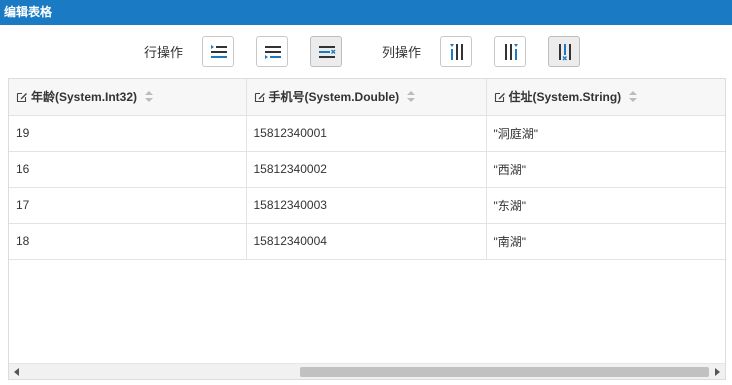  I want to click on table-cell: 15812340002, so click(366, 169).